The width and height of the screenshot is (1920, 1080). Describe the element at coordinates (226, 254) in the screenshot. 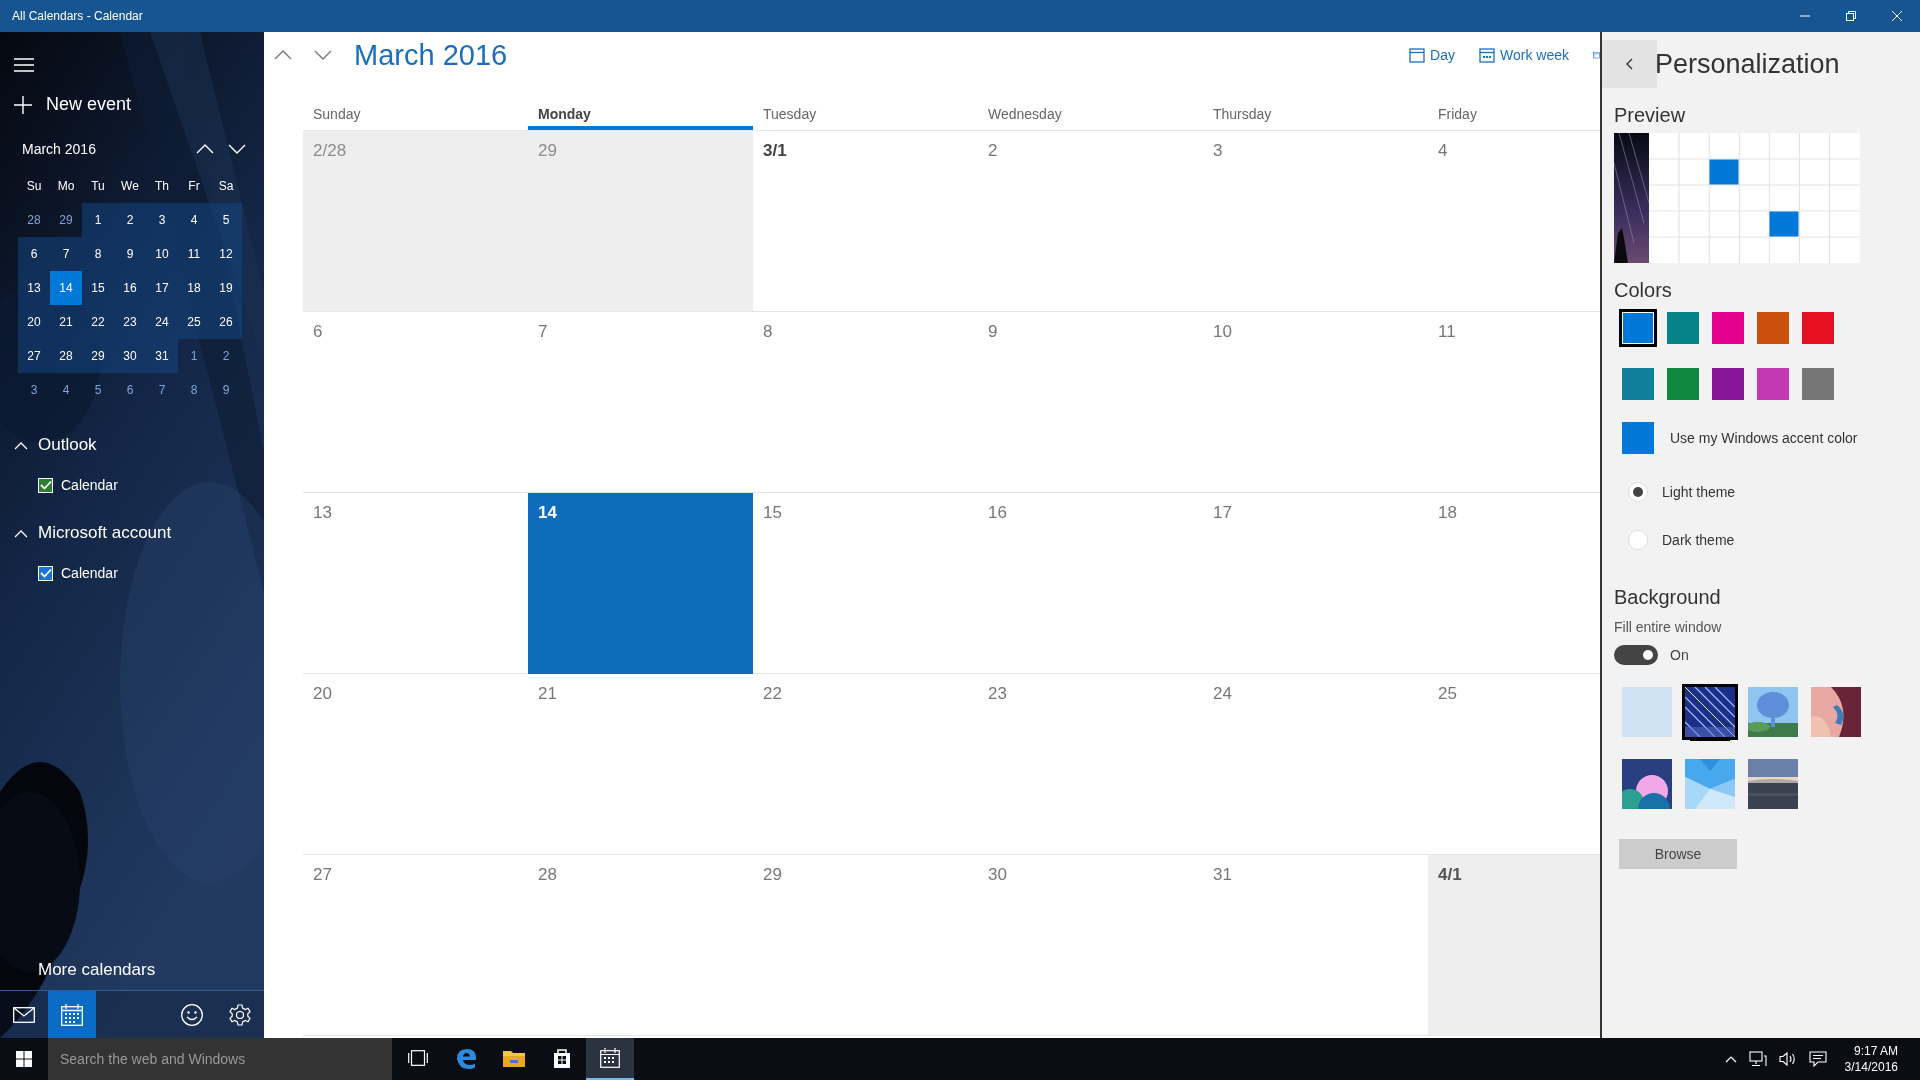

I see `date-cell: 12` at that location.